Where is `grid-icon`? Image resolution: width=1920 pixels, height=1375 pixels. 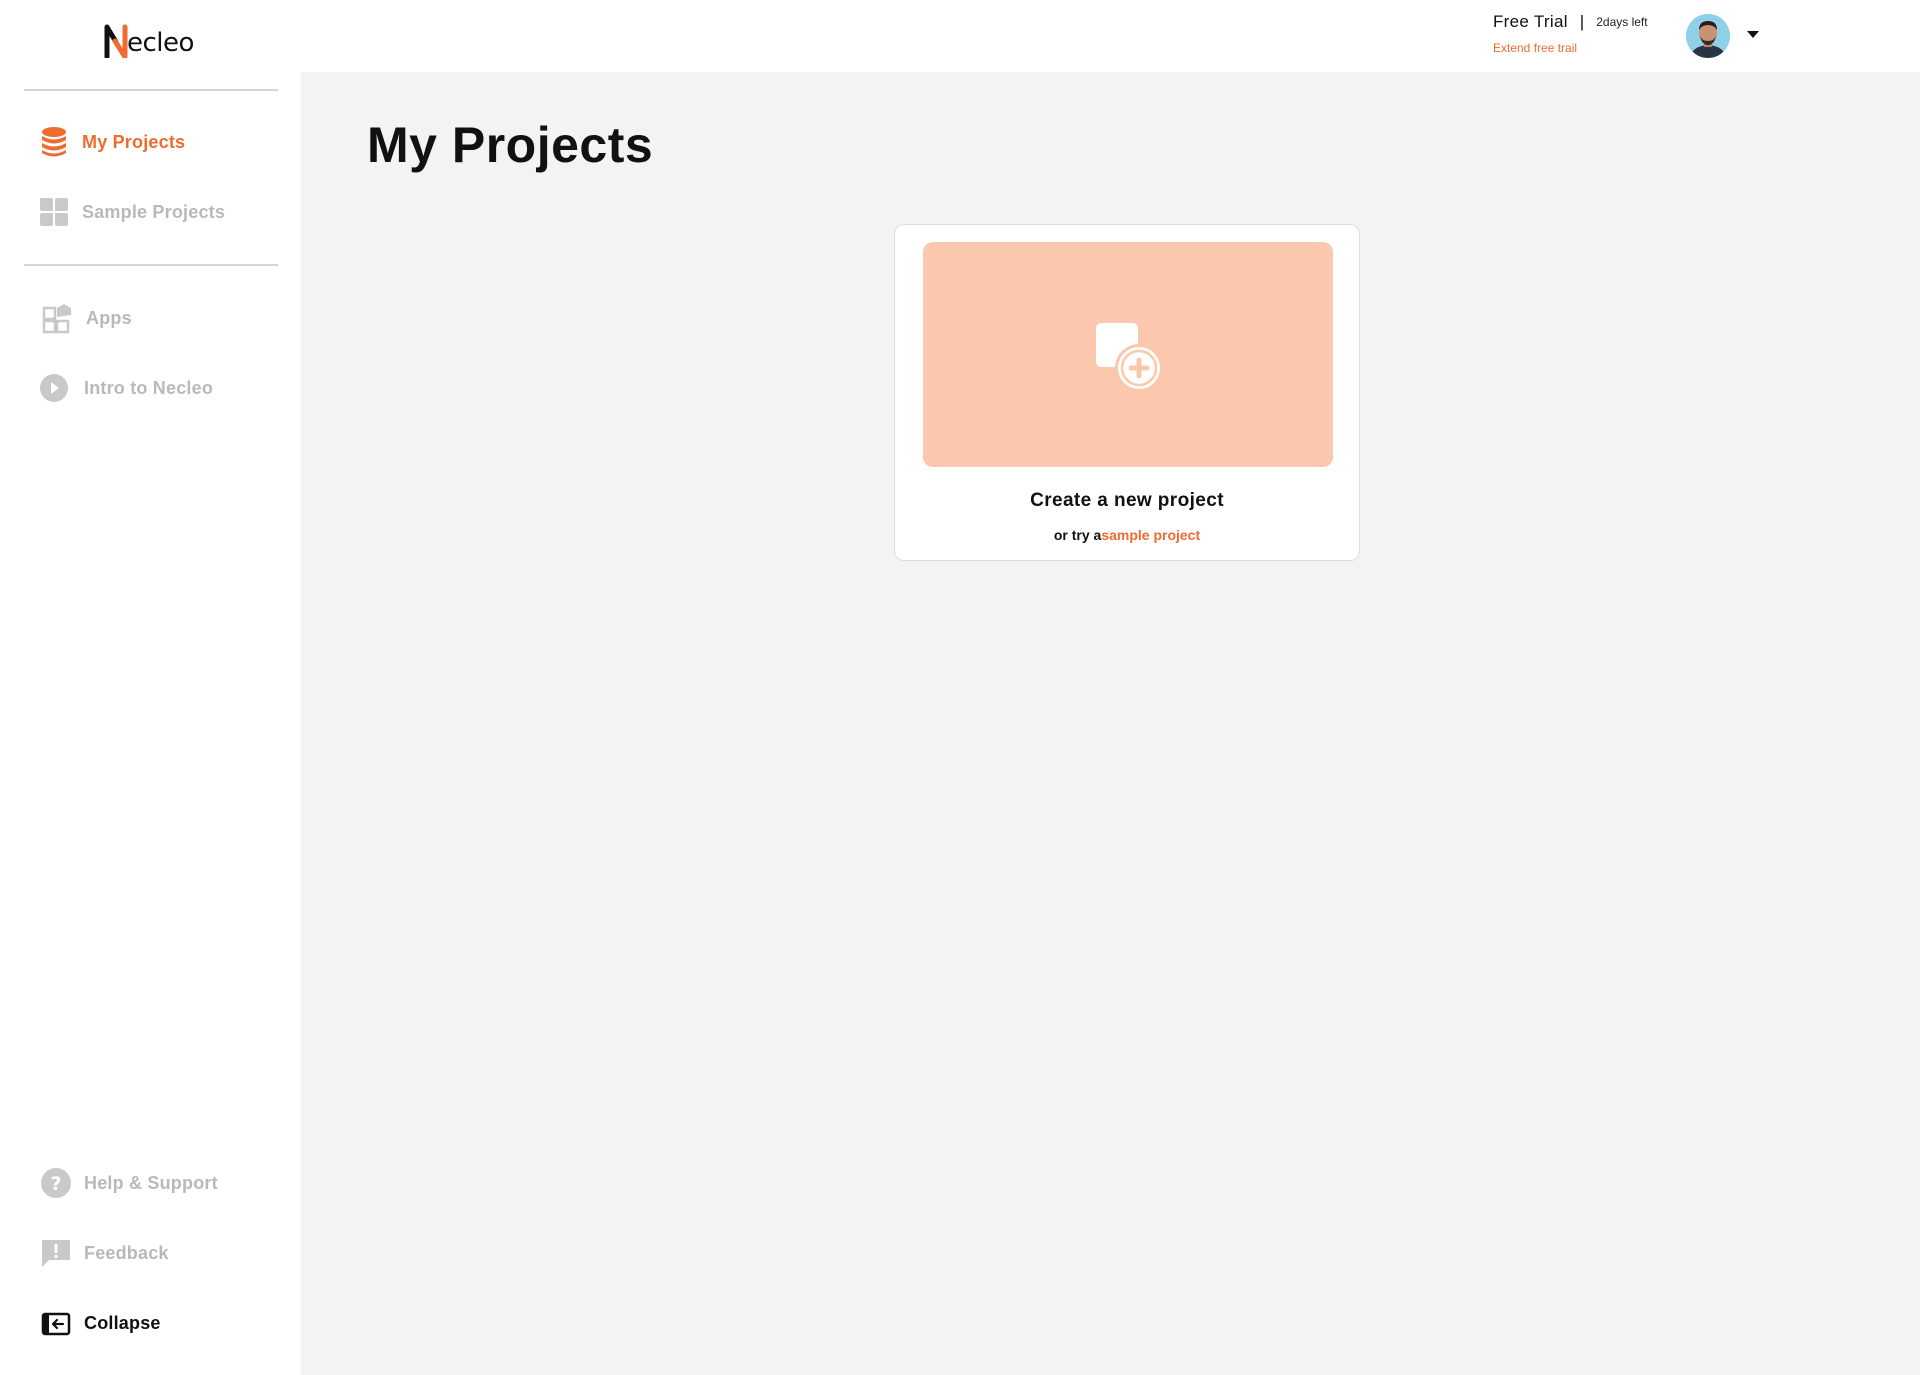 grid-icon is located at coordinates (54, 212).